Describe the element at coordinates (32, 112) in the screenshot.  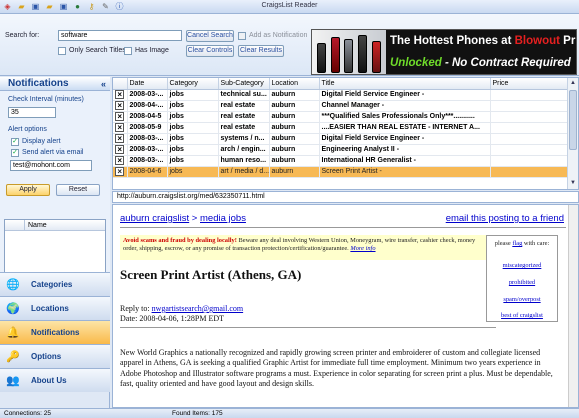
I see `interval-input: 35` at that location.